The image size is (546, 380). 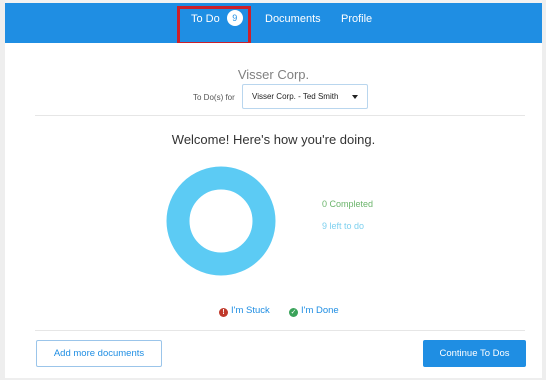 I want to click on caret-down-icon, so click(x=355, y=97).